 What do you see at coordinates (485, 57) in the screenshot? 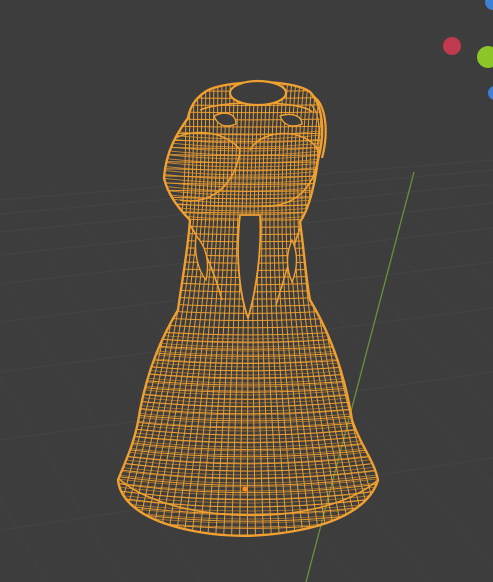
I see `gizmo-y-axis-icon` at bounding box center [485, 57].